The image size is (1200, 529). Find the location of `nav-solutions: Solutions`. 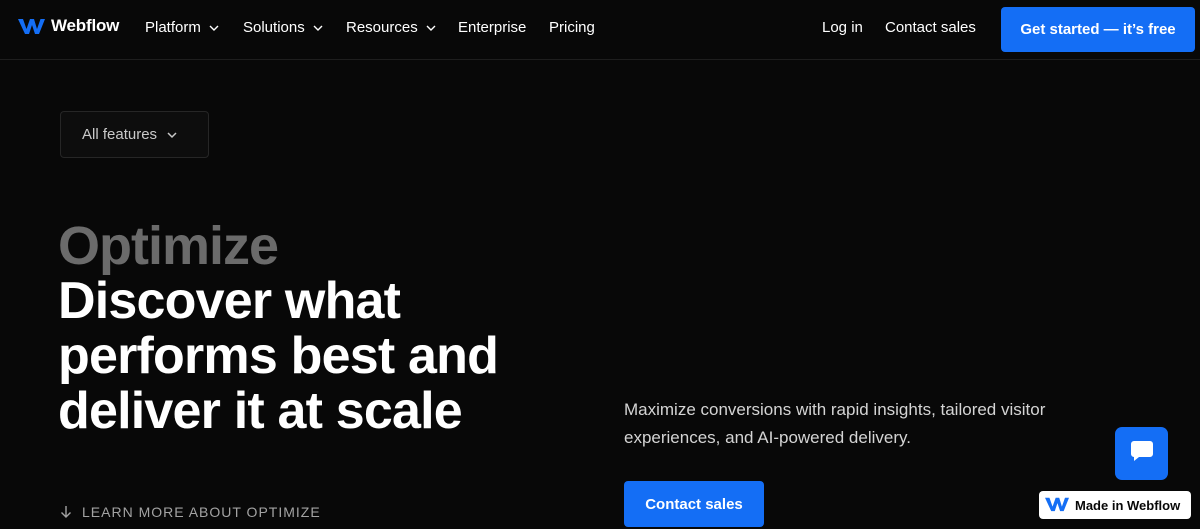

nav-solutions: Solutions is located at coordinates (283, 27).